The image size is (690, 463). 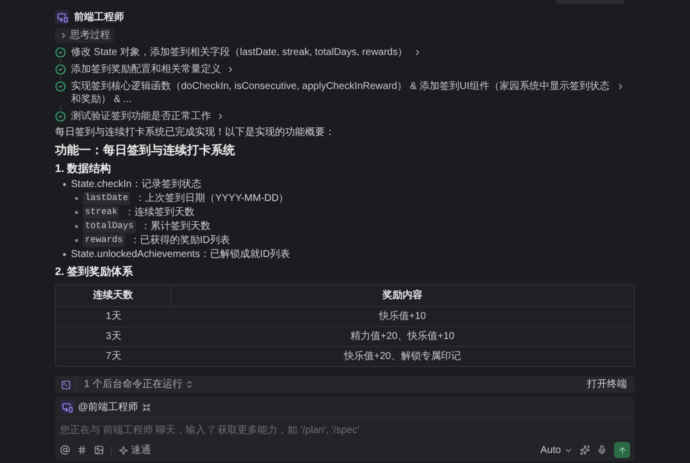 I want to click on send-button, so click(x=622, y=450).